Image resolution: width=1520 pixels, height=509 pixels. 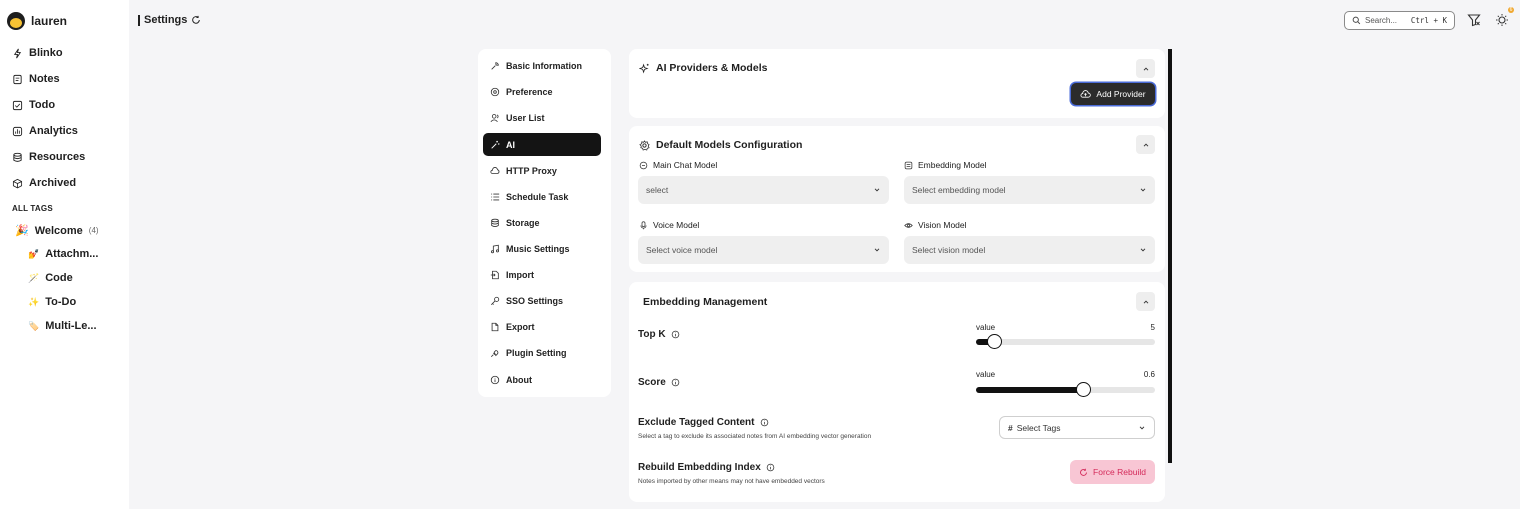 I want to click on collapse-providers-button, so click(x=1145, y=68).